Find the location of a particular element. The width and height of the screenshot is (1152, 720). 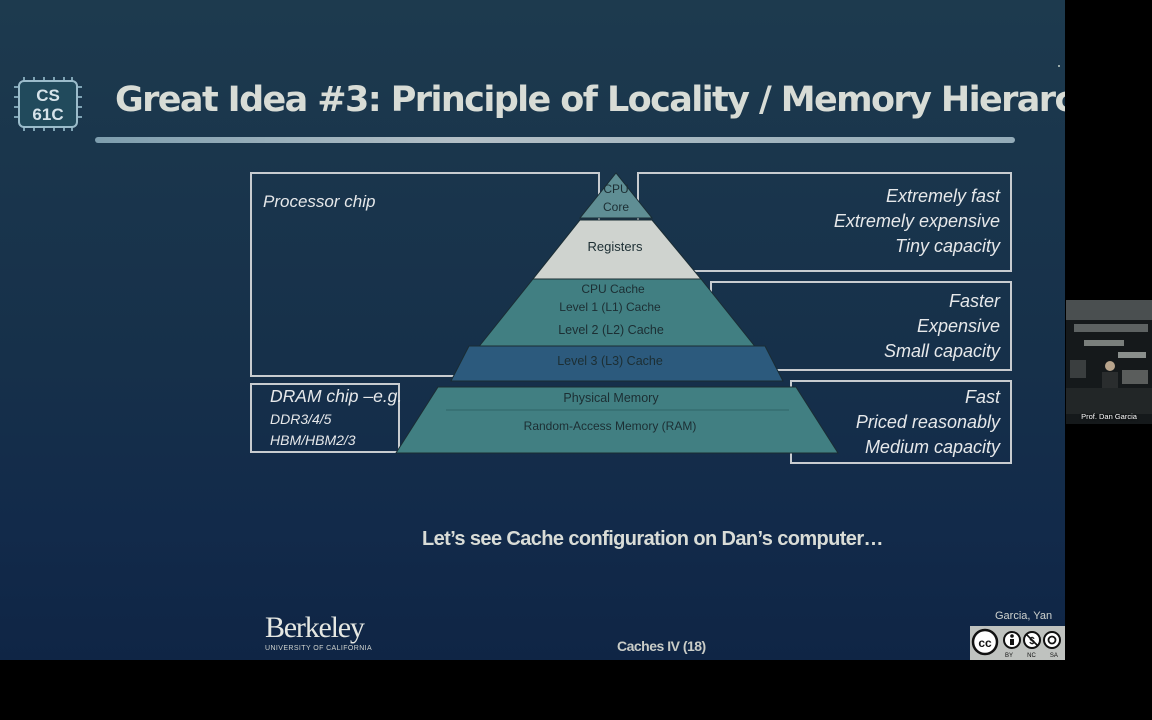

berkeley-logo: Berkeley UNIVERSITY OF CALIFORNIA is located at coordinates (325, 635).